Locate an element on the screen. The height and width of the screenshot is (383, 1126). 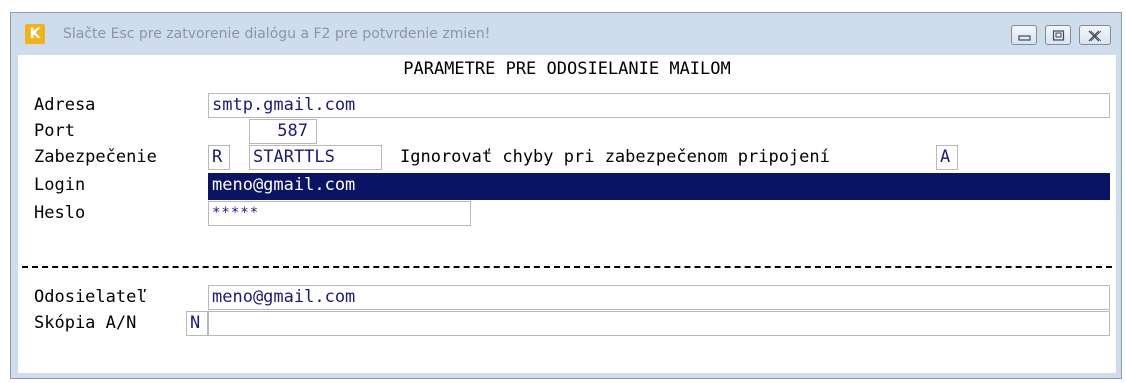
odosielatel-label: Odosielateľ is located at coordinates (90, 297).